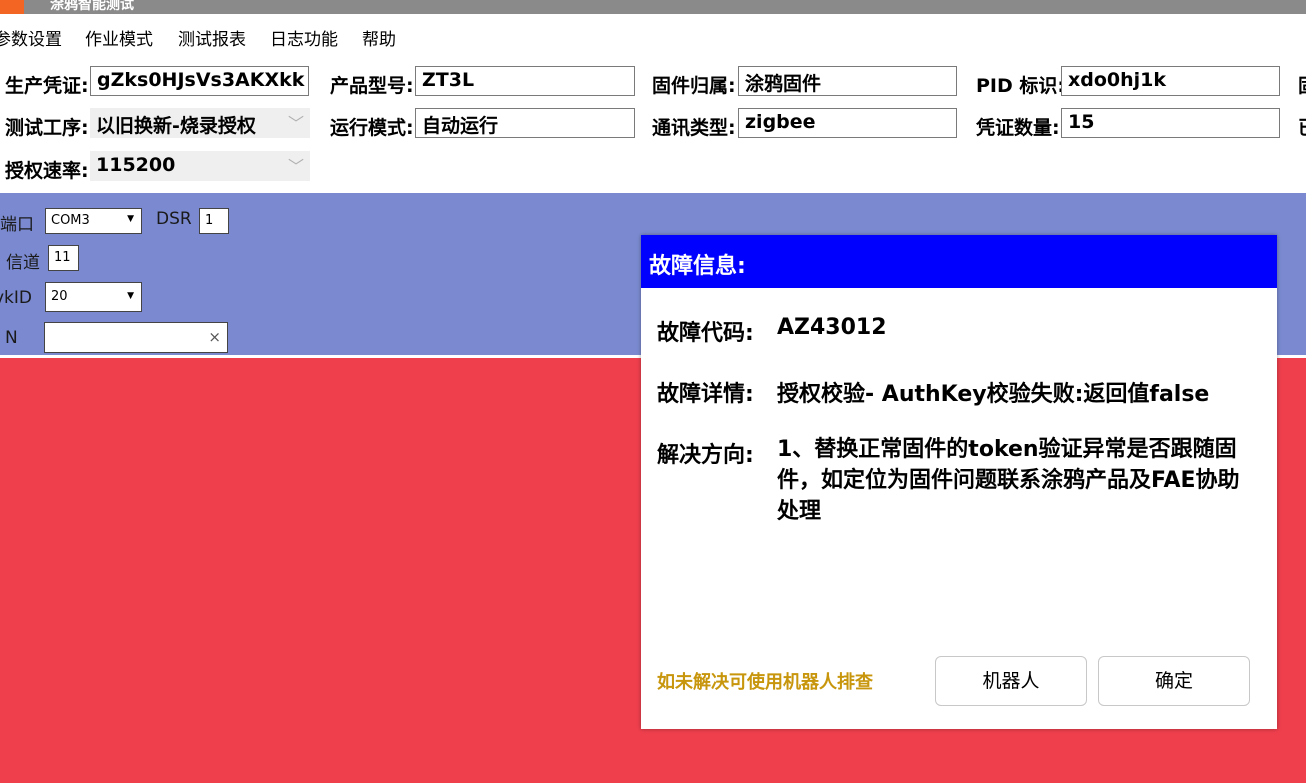 This screenshot has height=783, width=1306. What do you see at coordinates (653, 35) in the screenshot?
I see `menu-bar: 参数设置 作业模式 测试报表 日志功能 帮助` at bounding box center [653, 35].